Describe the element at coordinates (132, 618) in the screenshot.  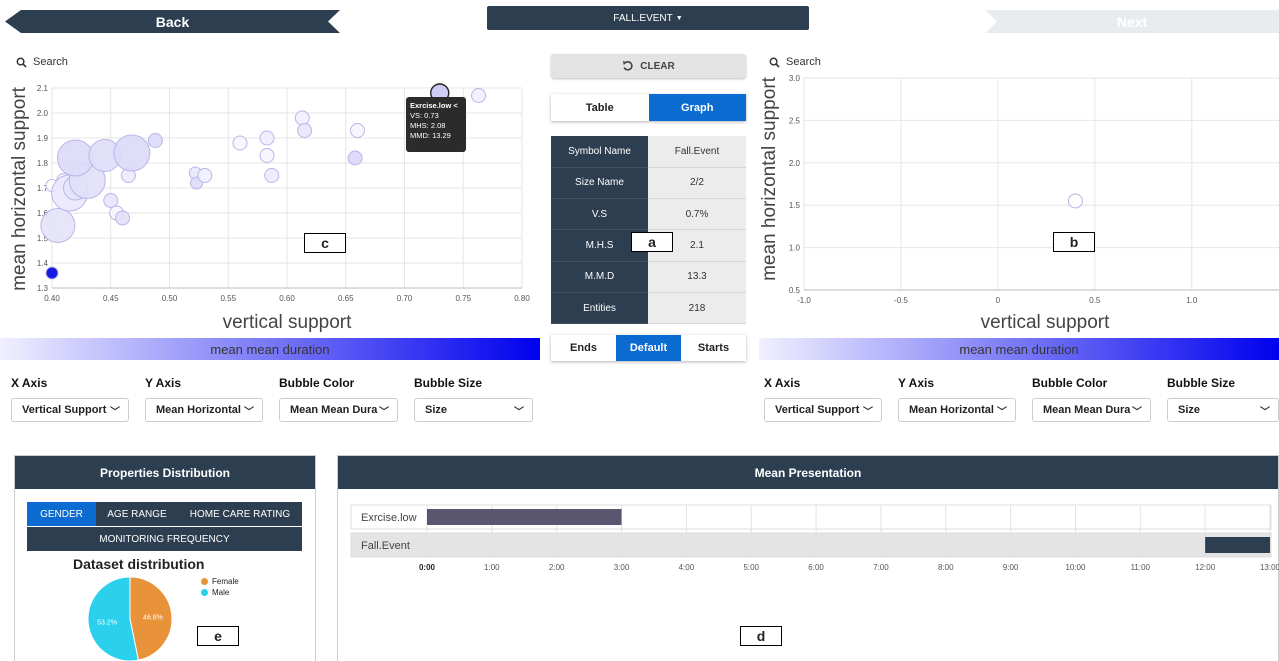
I see `gender-pie-chart: 46.8% 53.2%` at that location.